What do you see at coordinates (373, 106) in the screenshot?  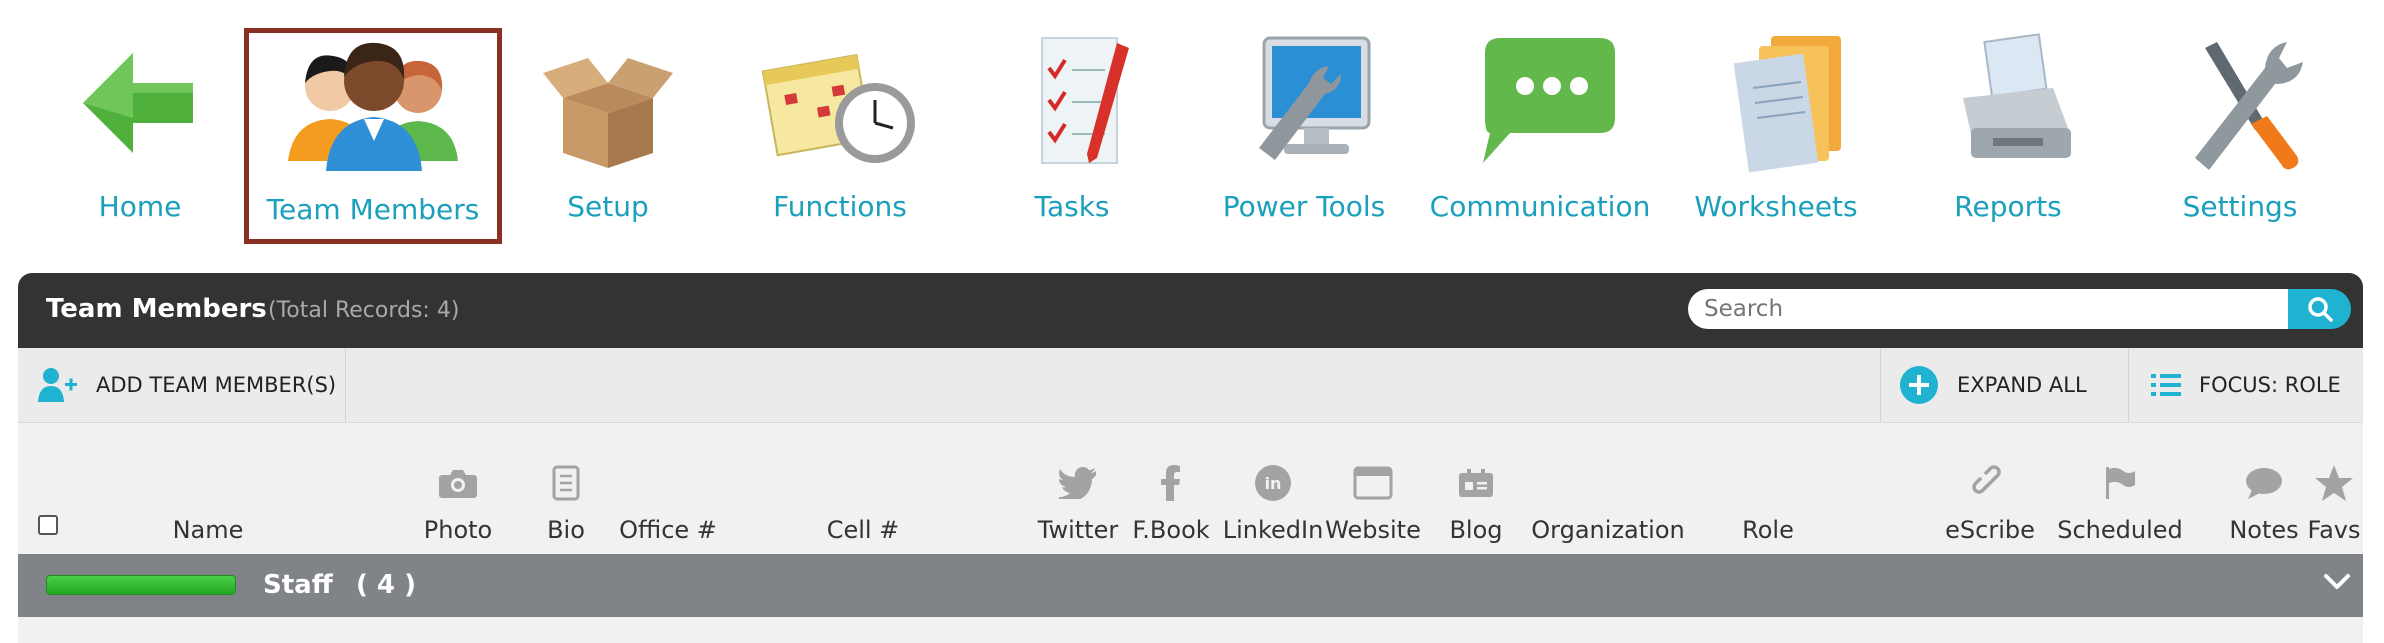 I see `team-people-icon` at bounding box center [373, 106].